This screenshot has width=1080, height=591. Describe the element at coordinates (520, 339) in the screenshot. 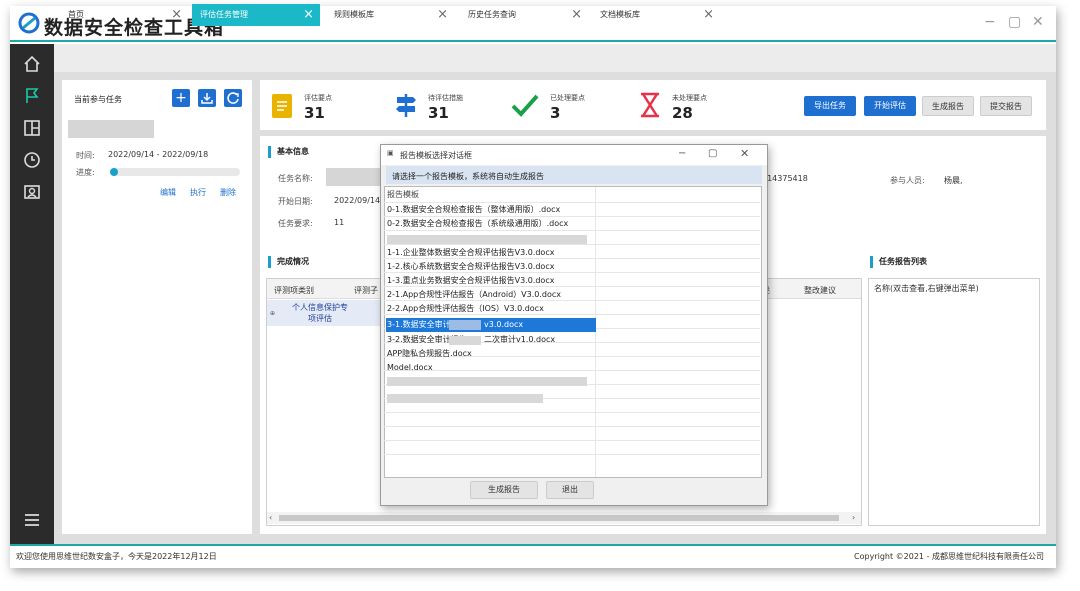

I see `list-item-suffix: 二次审计v1.0.docx` at that location.